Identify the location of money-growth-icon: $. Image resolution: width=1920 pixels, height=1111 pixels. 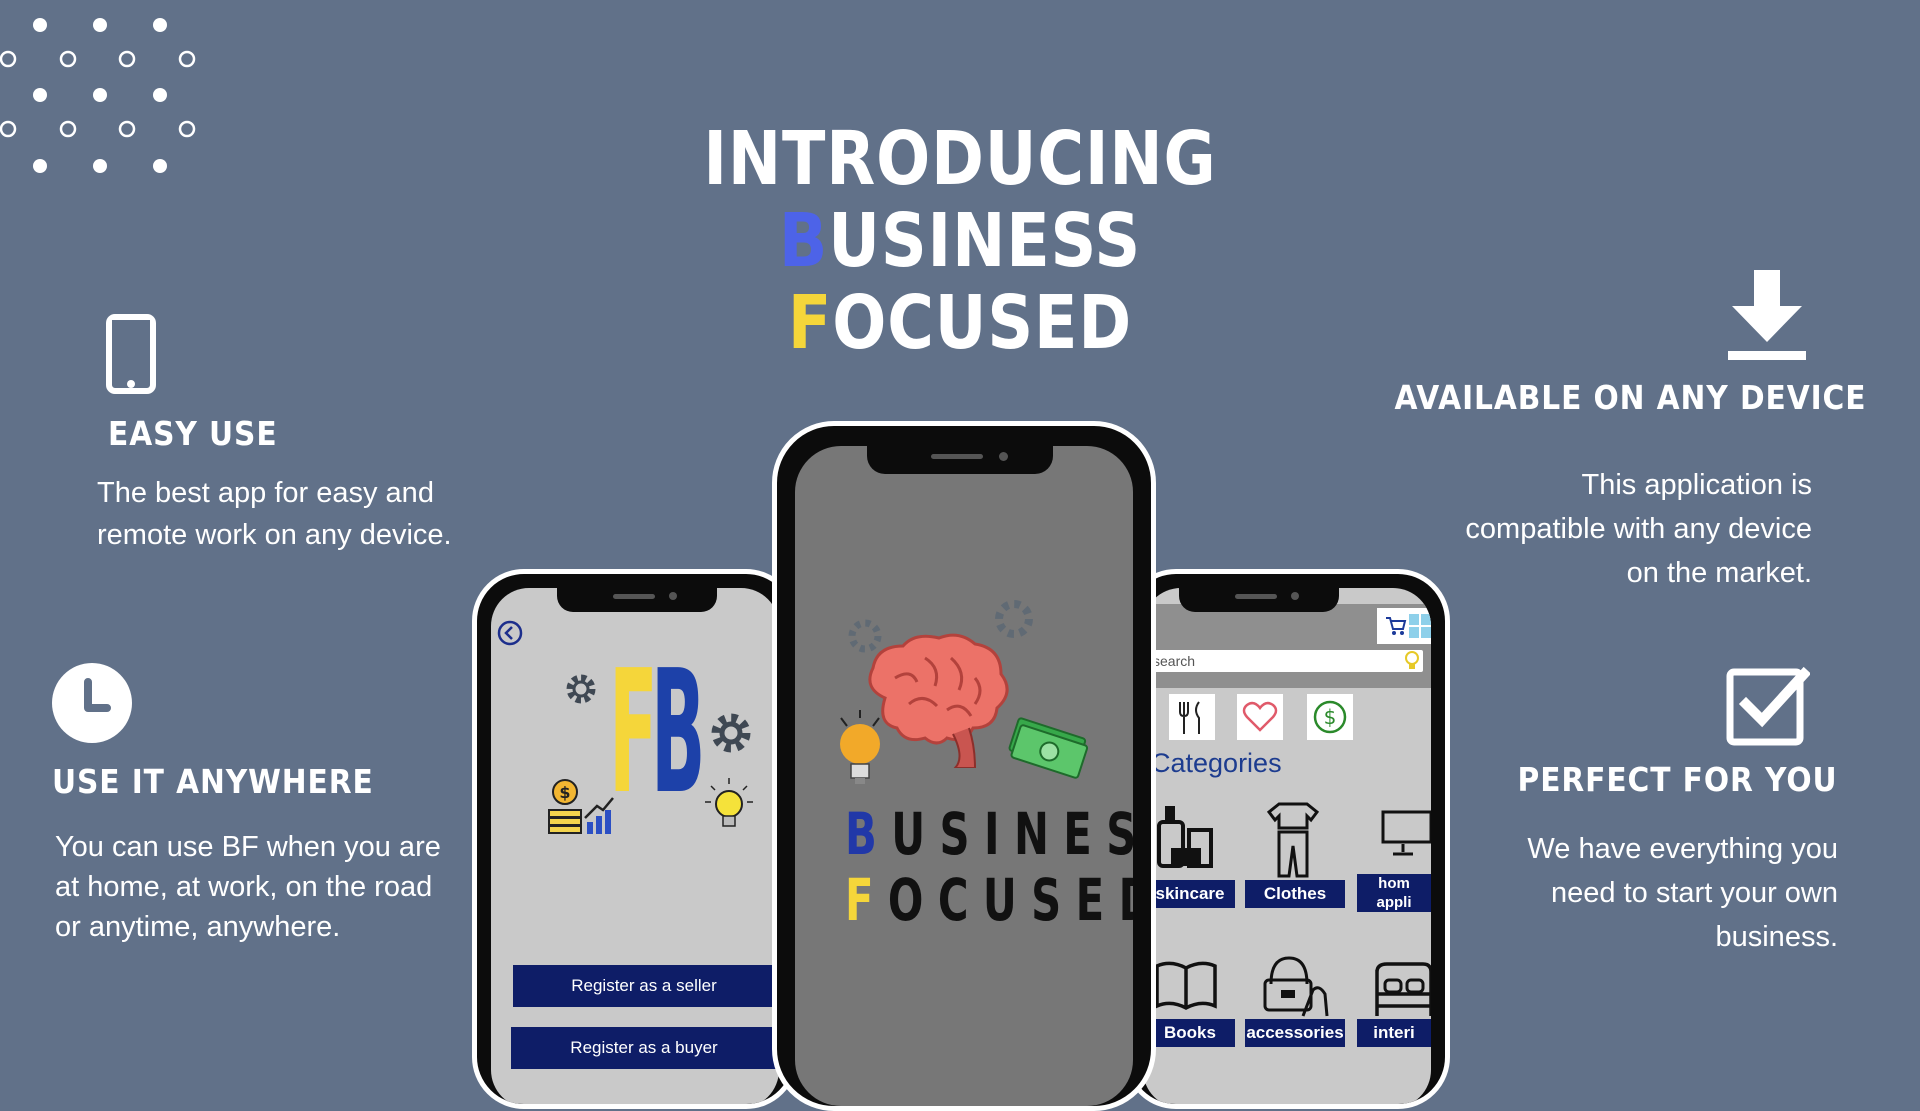
(581, 806).